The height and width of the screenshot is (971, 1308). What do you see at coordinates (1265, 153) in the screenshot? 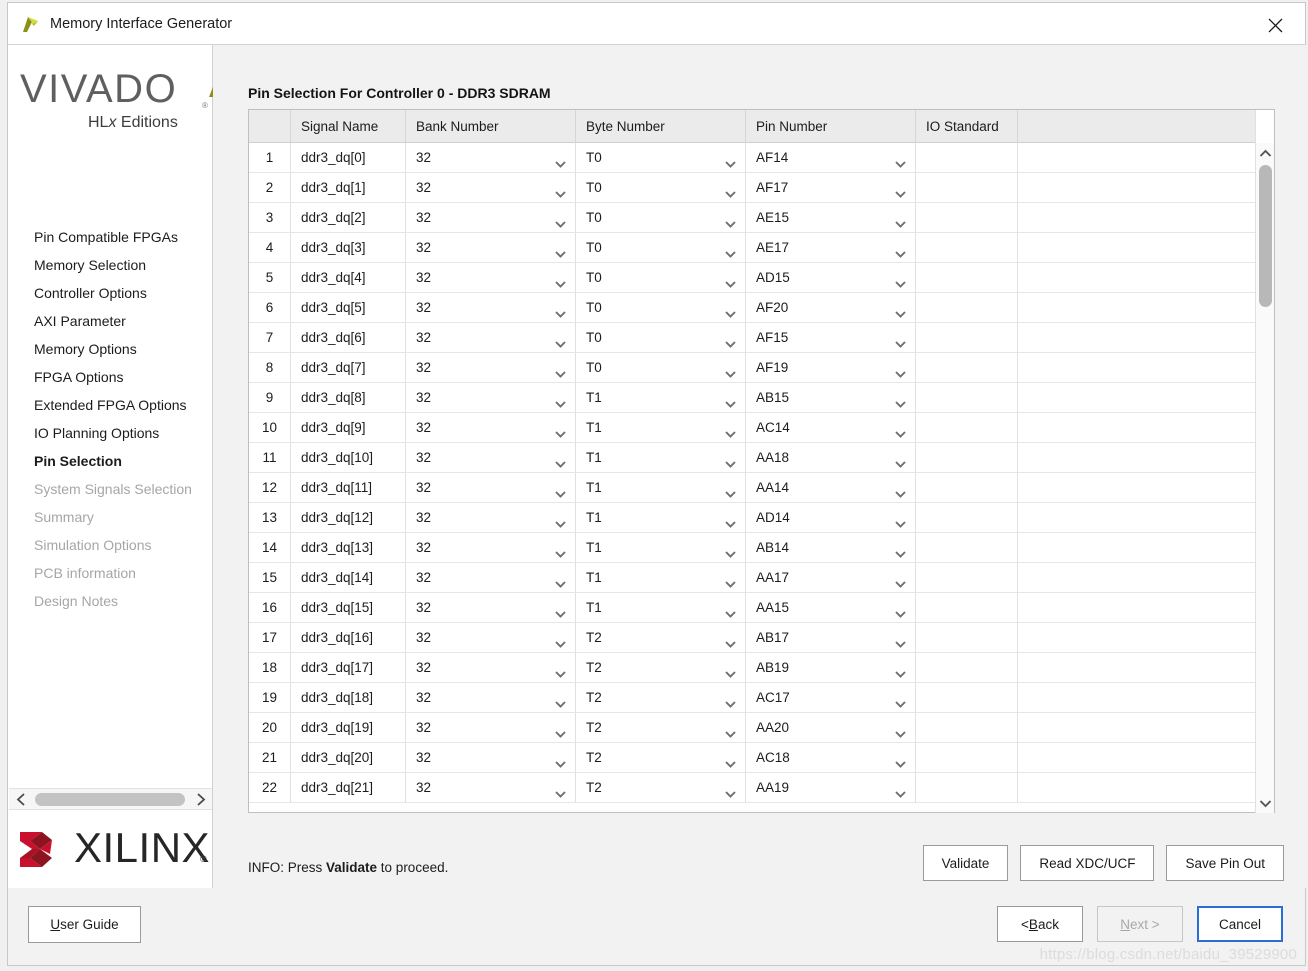
I see `chevron-up-icon` at bounding box center [1265, 153].